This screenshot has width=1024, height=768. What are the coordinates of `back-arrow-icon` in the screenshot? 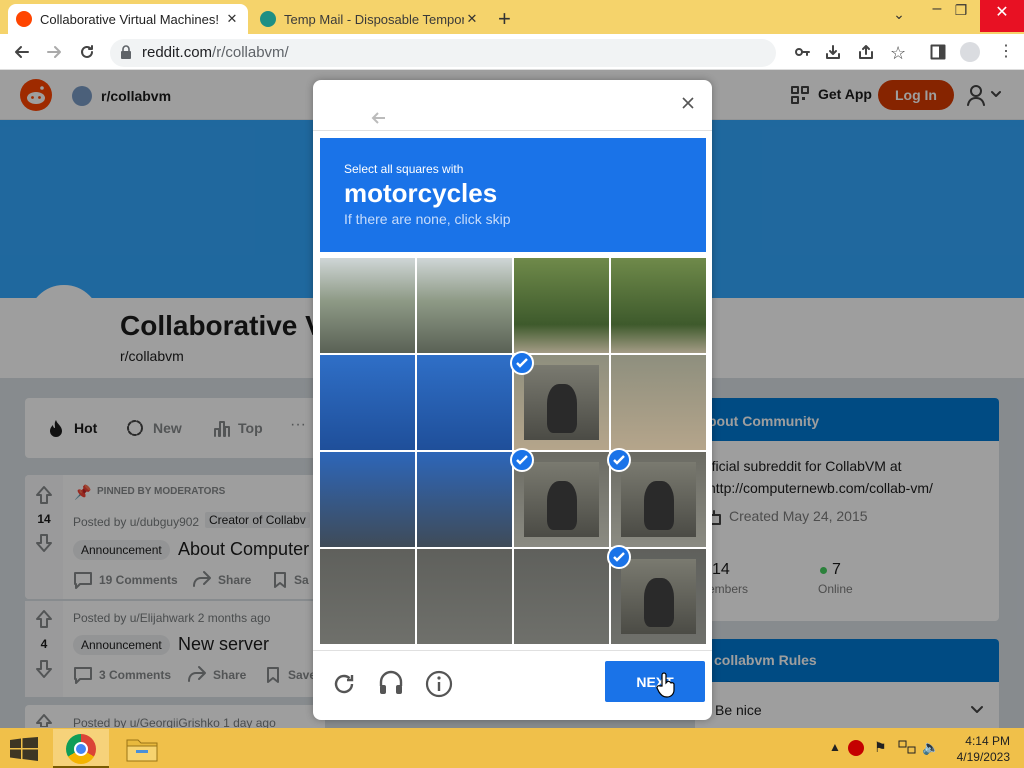 It's located at (379, 118).